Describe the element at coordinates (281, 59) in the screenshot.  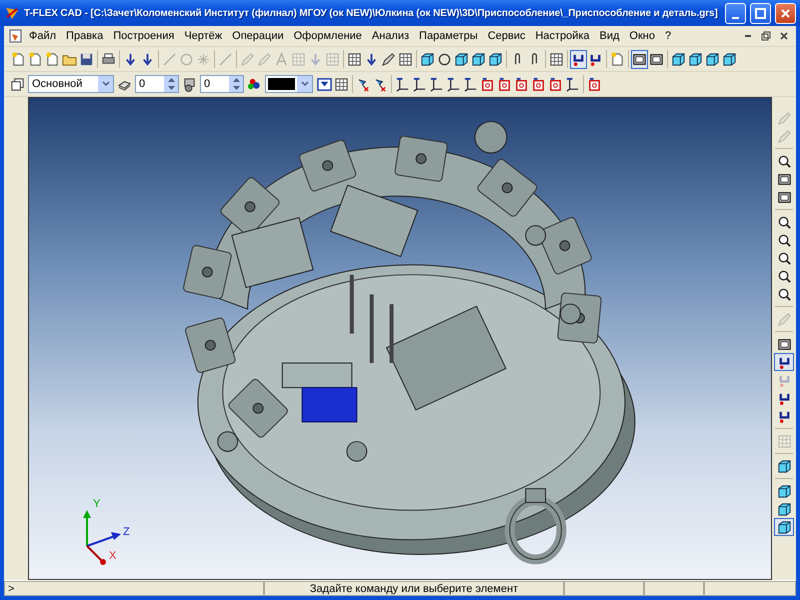
I see `letter-icon` at that location.